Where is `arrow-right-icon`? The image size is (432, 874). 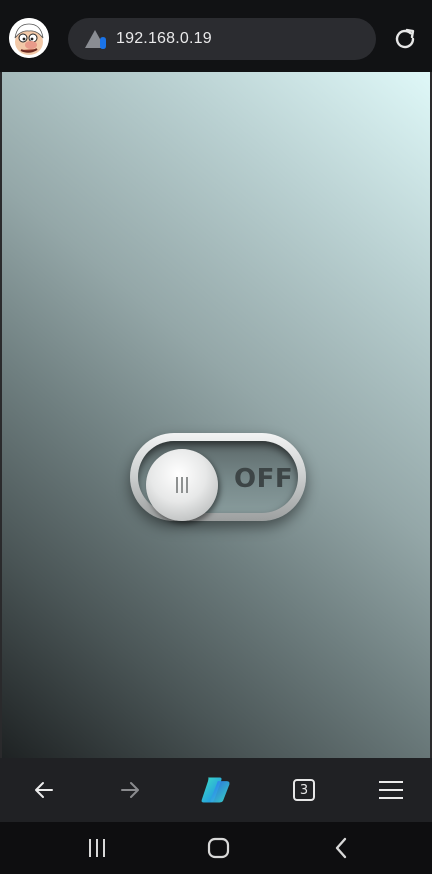 arrow-right-icon is located at coordinates (130, 790).